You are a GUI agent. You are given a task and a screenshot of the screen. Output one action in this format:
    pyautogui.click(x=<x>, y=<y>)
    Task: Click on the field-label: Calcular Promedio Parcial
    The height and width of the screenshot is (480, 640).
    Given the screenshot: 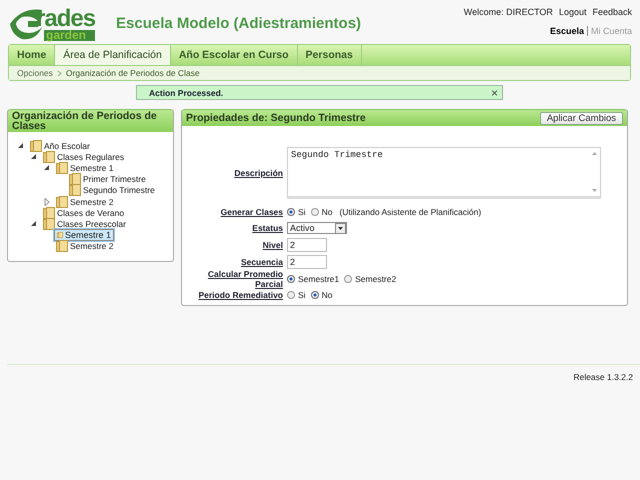 What is the action you would take?
    pyautogui.click(x=244, y=278)
    